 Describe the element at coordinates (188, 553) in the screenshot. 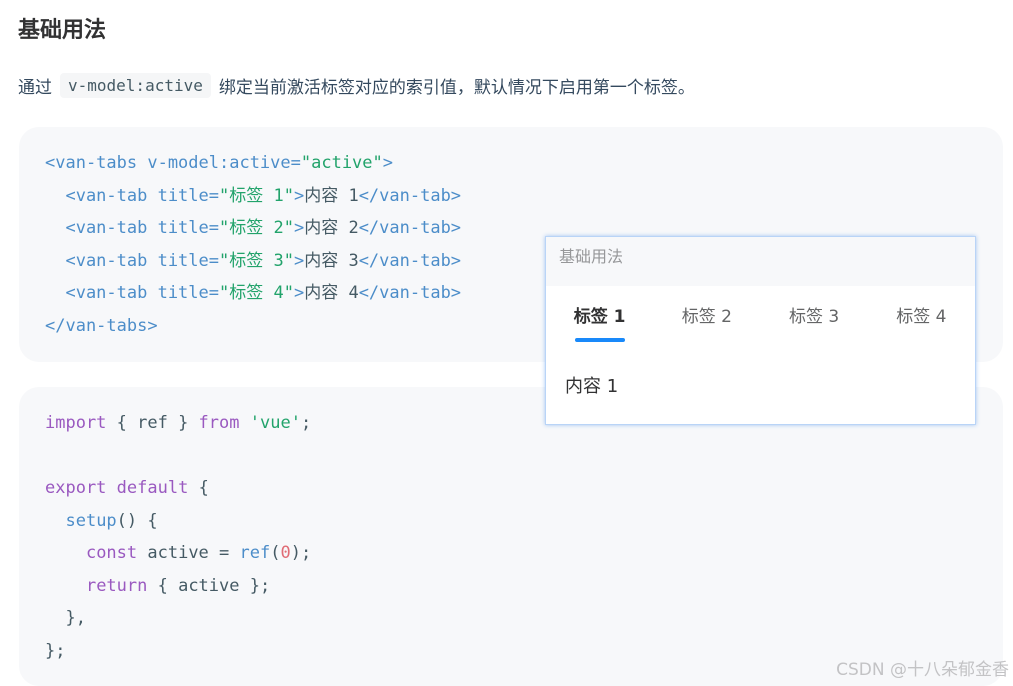

I see `code-token: active =` at that location.